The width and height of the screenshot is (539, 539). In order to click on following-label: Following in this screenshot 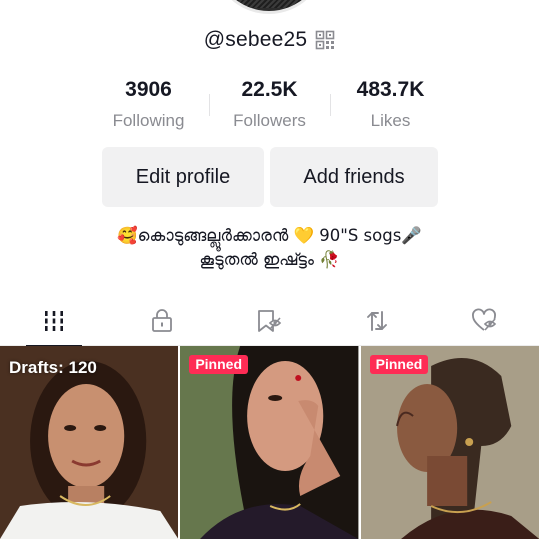, I will do `click(148, 120)`.